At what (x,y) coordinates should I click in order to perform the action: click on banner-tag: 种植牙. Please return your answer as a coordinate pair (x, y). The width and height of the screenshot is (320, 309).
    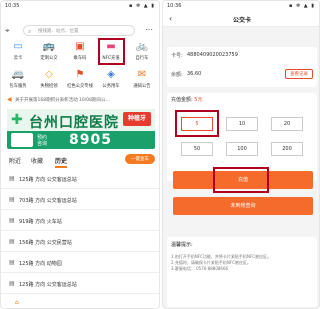
    Looking at the image, I should click on (137, 119).